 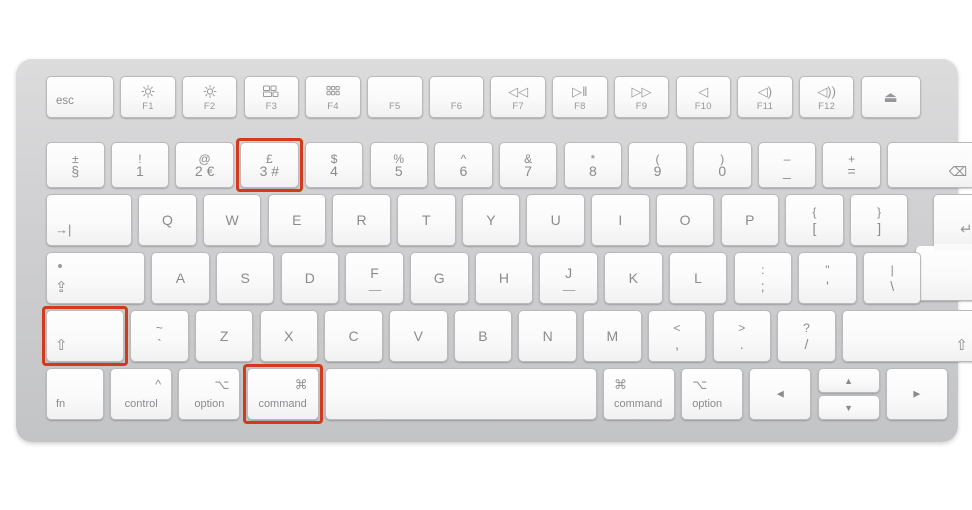 I want to click on key-v: V, so click(x=418, y=336).